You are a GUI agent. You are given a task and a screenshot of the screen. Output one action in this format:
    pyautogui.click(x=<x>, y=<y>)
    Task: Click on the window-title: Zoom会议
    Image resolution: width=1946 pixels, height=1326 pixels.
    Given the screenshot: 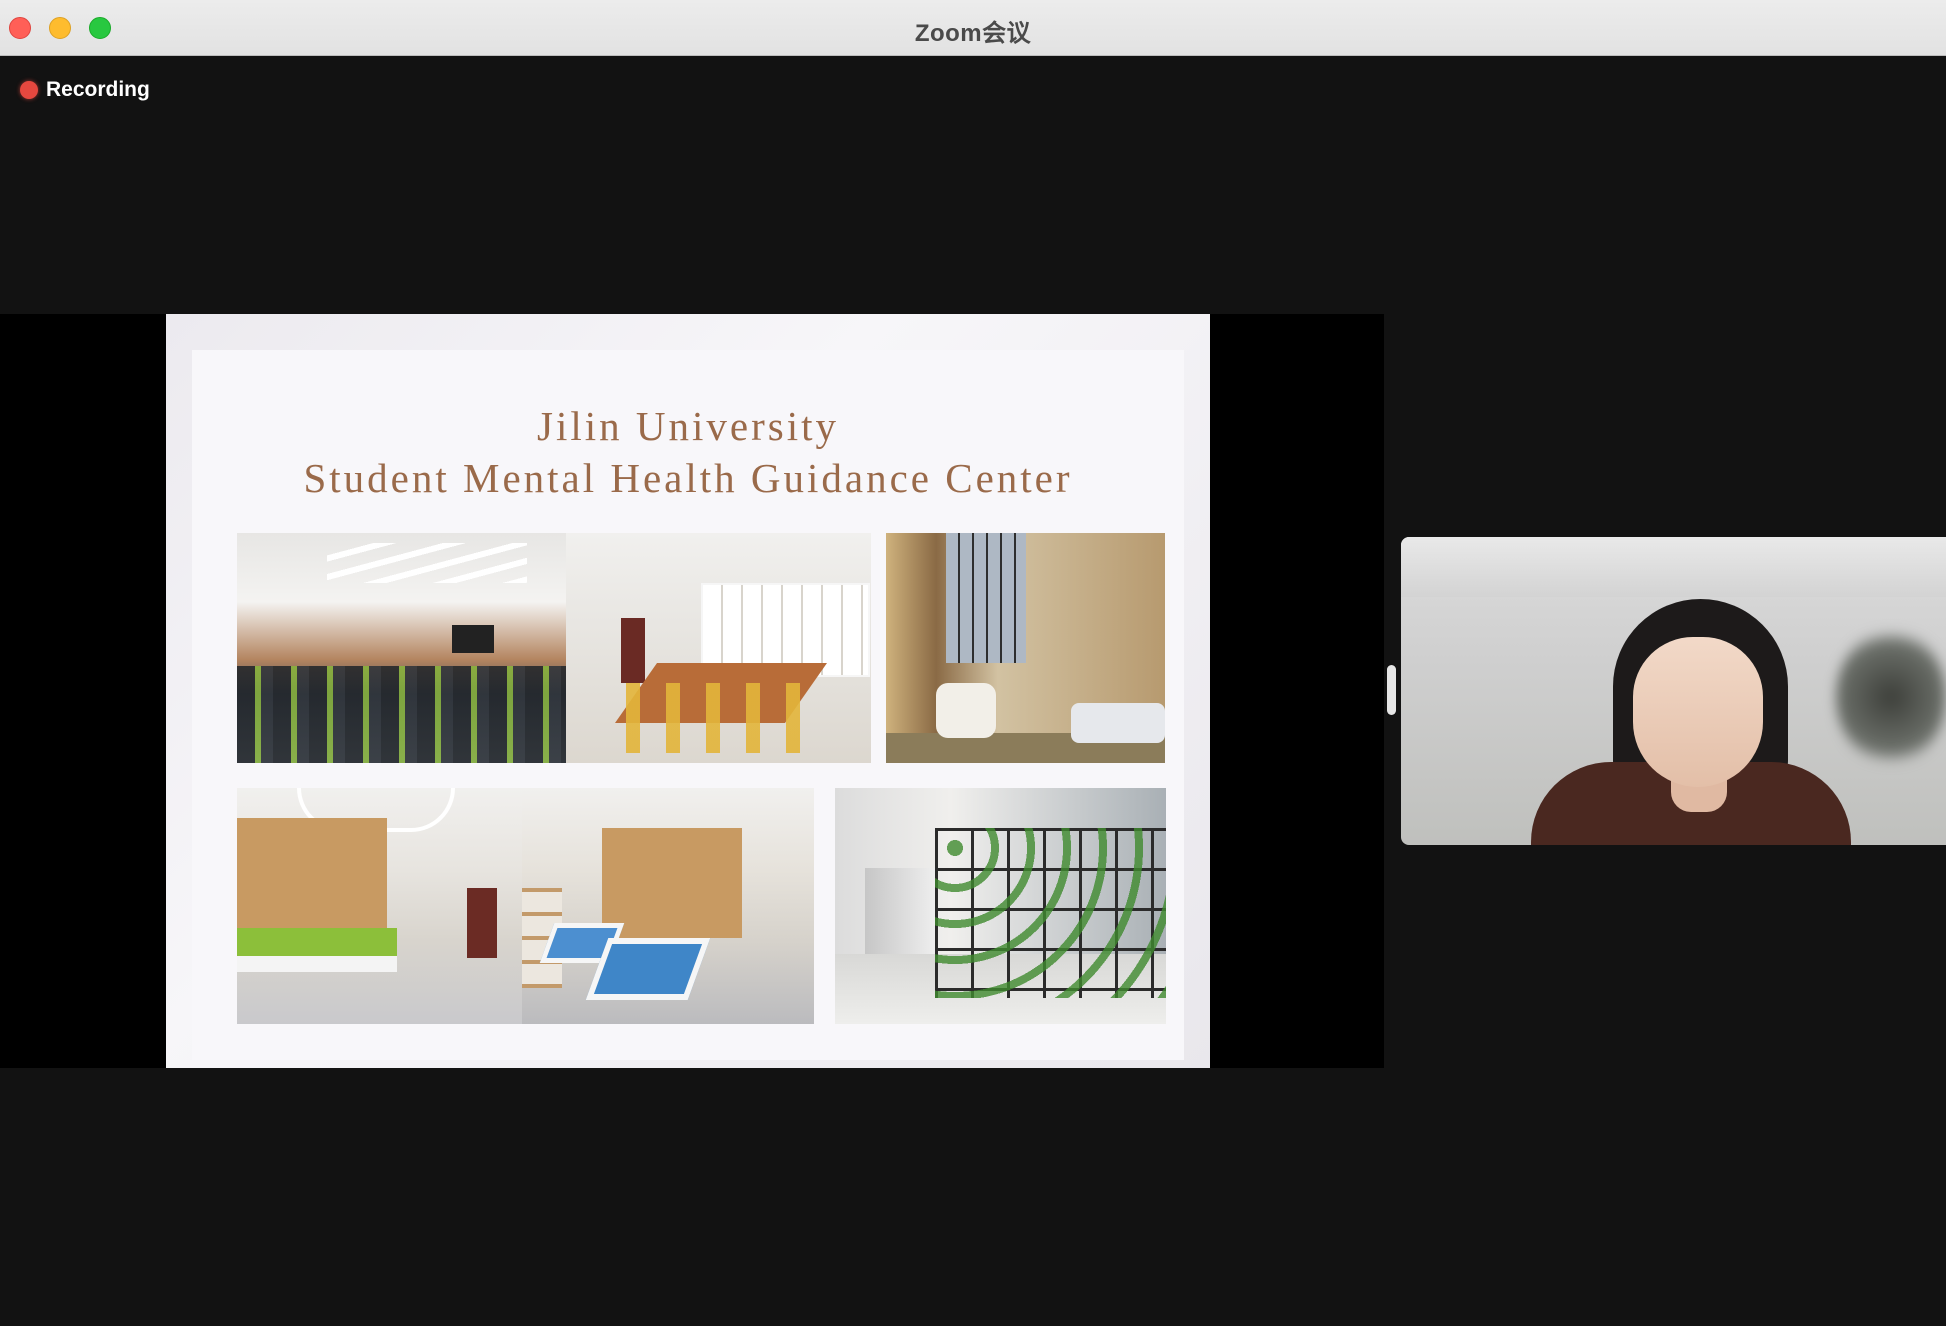 What is the action you would take?
    pyautogui.click(x=973, y=33)
    